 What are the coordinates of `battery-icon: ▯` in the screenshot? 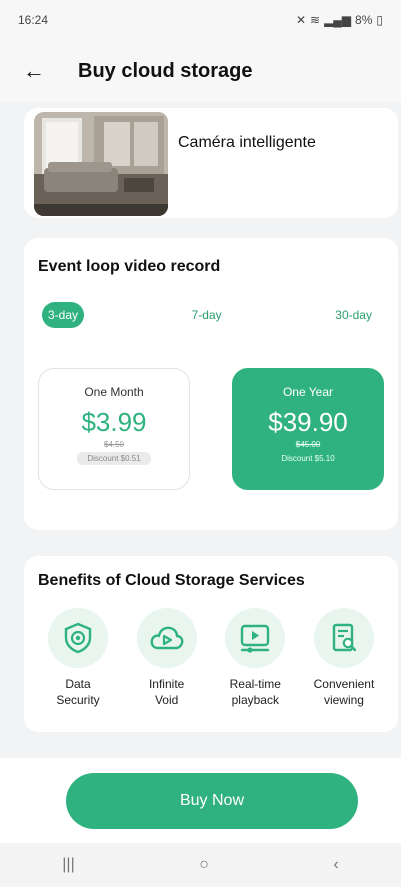 It's located at (379, 20).